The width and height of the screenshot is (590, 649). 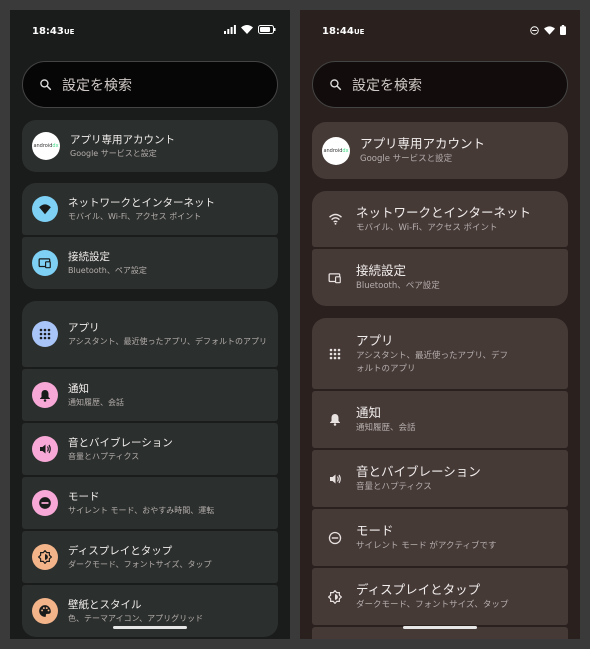 What do you see at coordinates (440, 31) in the screenshot?
I see `status-bar: 18:44 UE` at bounding box center [440, 31].